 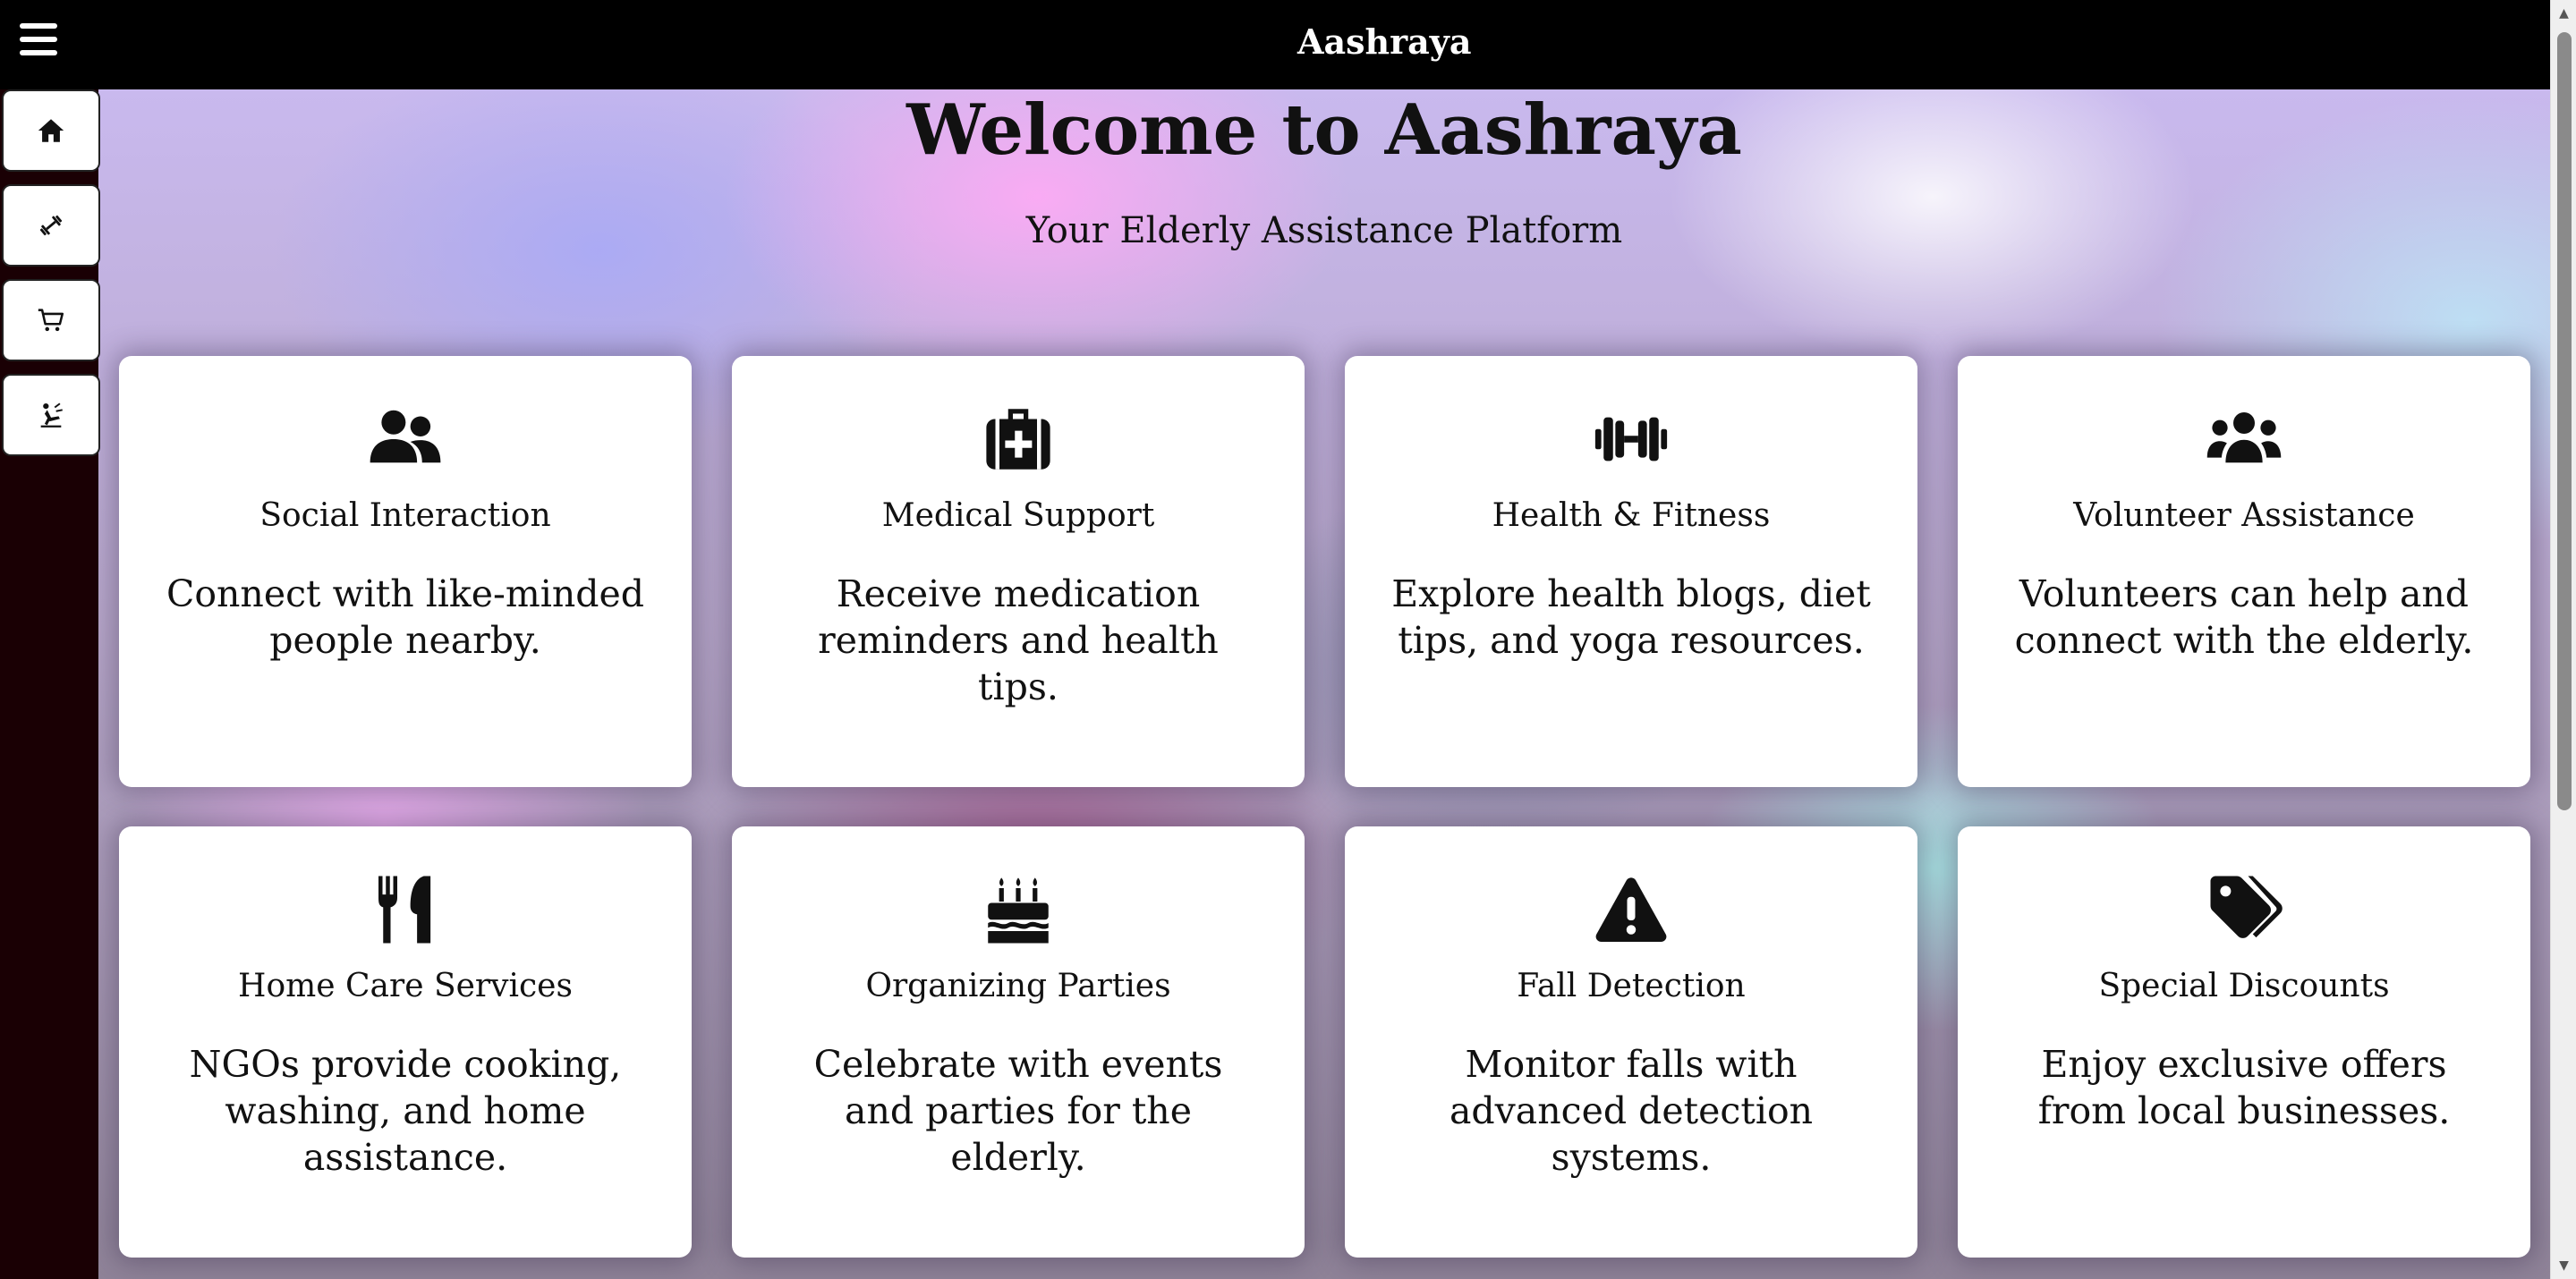 I want to click on hamburger-menu-icon, so click(x=38, y=39).